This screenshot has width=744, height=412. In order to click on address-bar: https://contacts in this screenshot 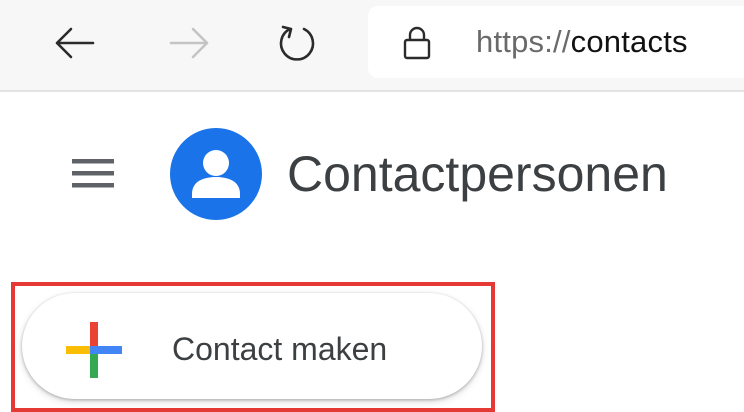, I will do `click(556, 42)`.